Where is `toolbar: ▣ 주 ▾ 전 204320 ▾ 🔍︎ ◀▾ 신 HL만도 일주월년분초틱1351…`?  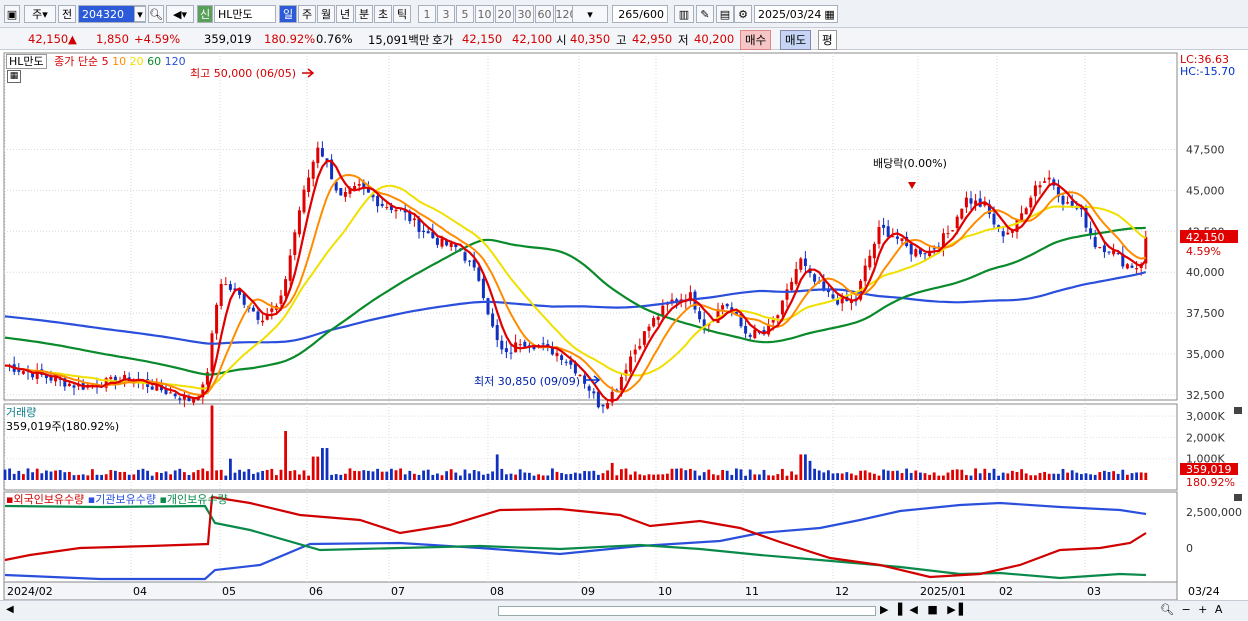 toolbar: ▣ 주 ▾ 전 204320 ▾ 🔍︎ ◀▾ 신 HL만도 일주월년분초틱1351… is located at coordinates (624, 14).